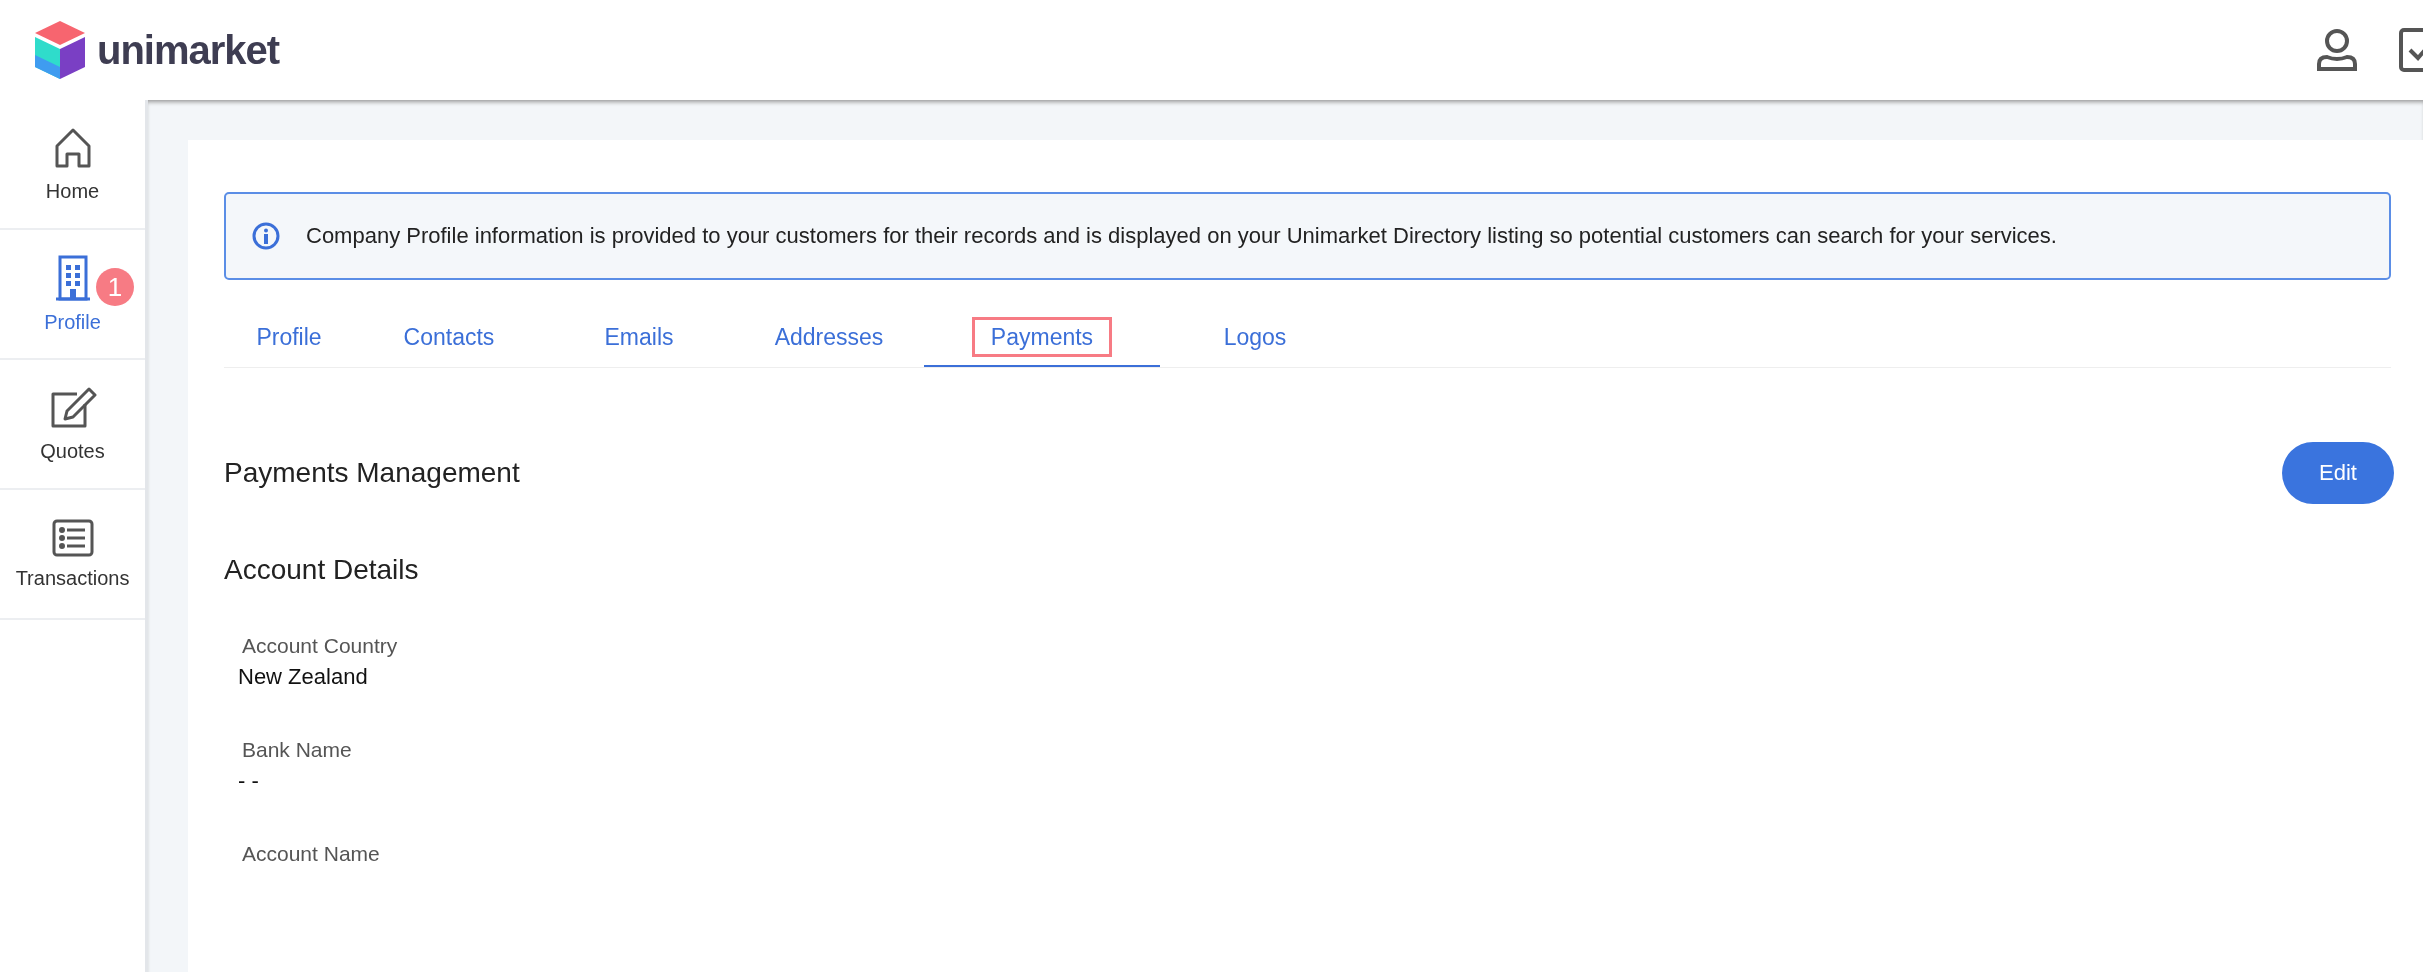  Describe the element at coordinates (311, 854) in the screenshot. I see `field-label: Account Name` at that location.